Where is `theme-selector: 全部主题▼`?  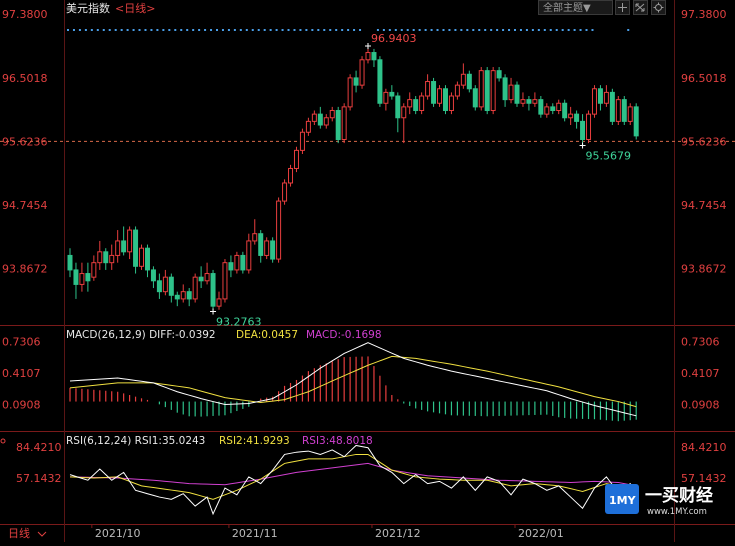
theme-selector: 全部主题▼ is located at coordinates (575, 7).